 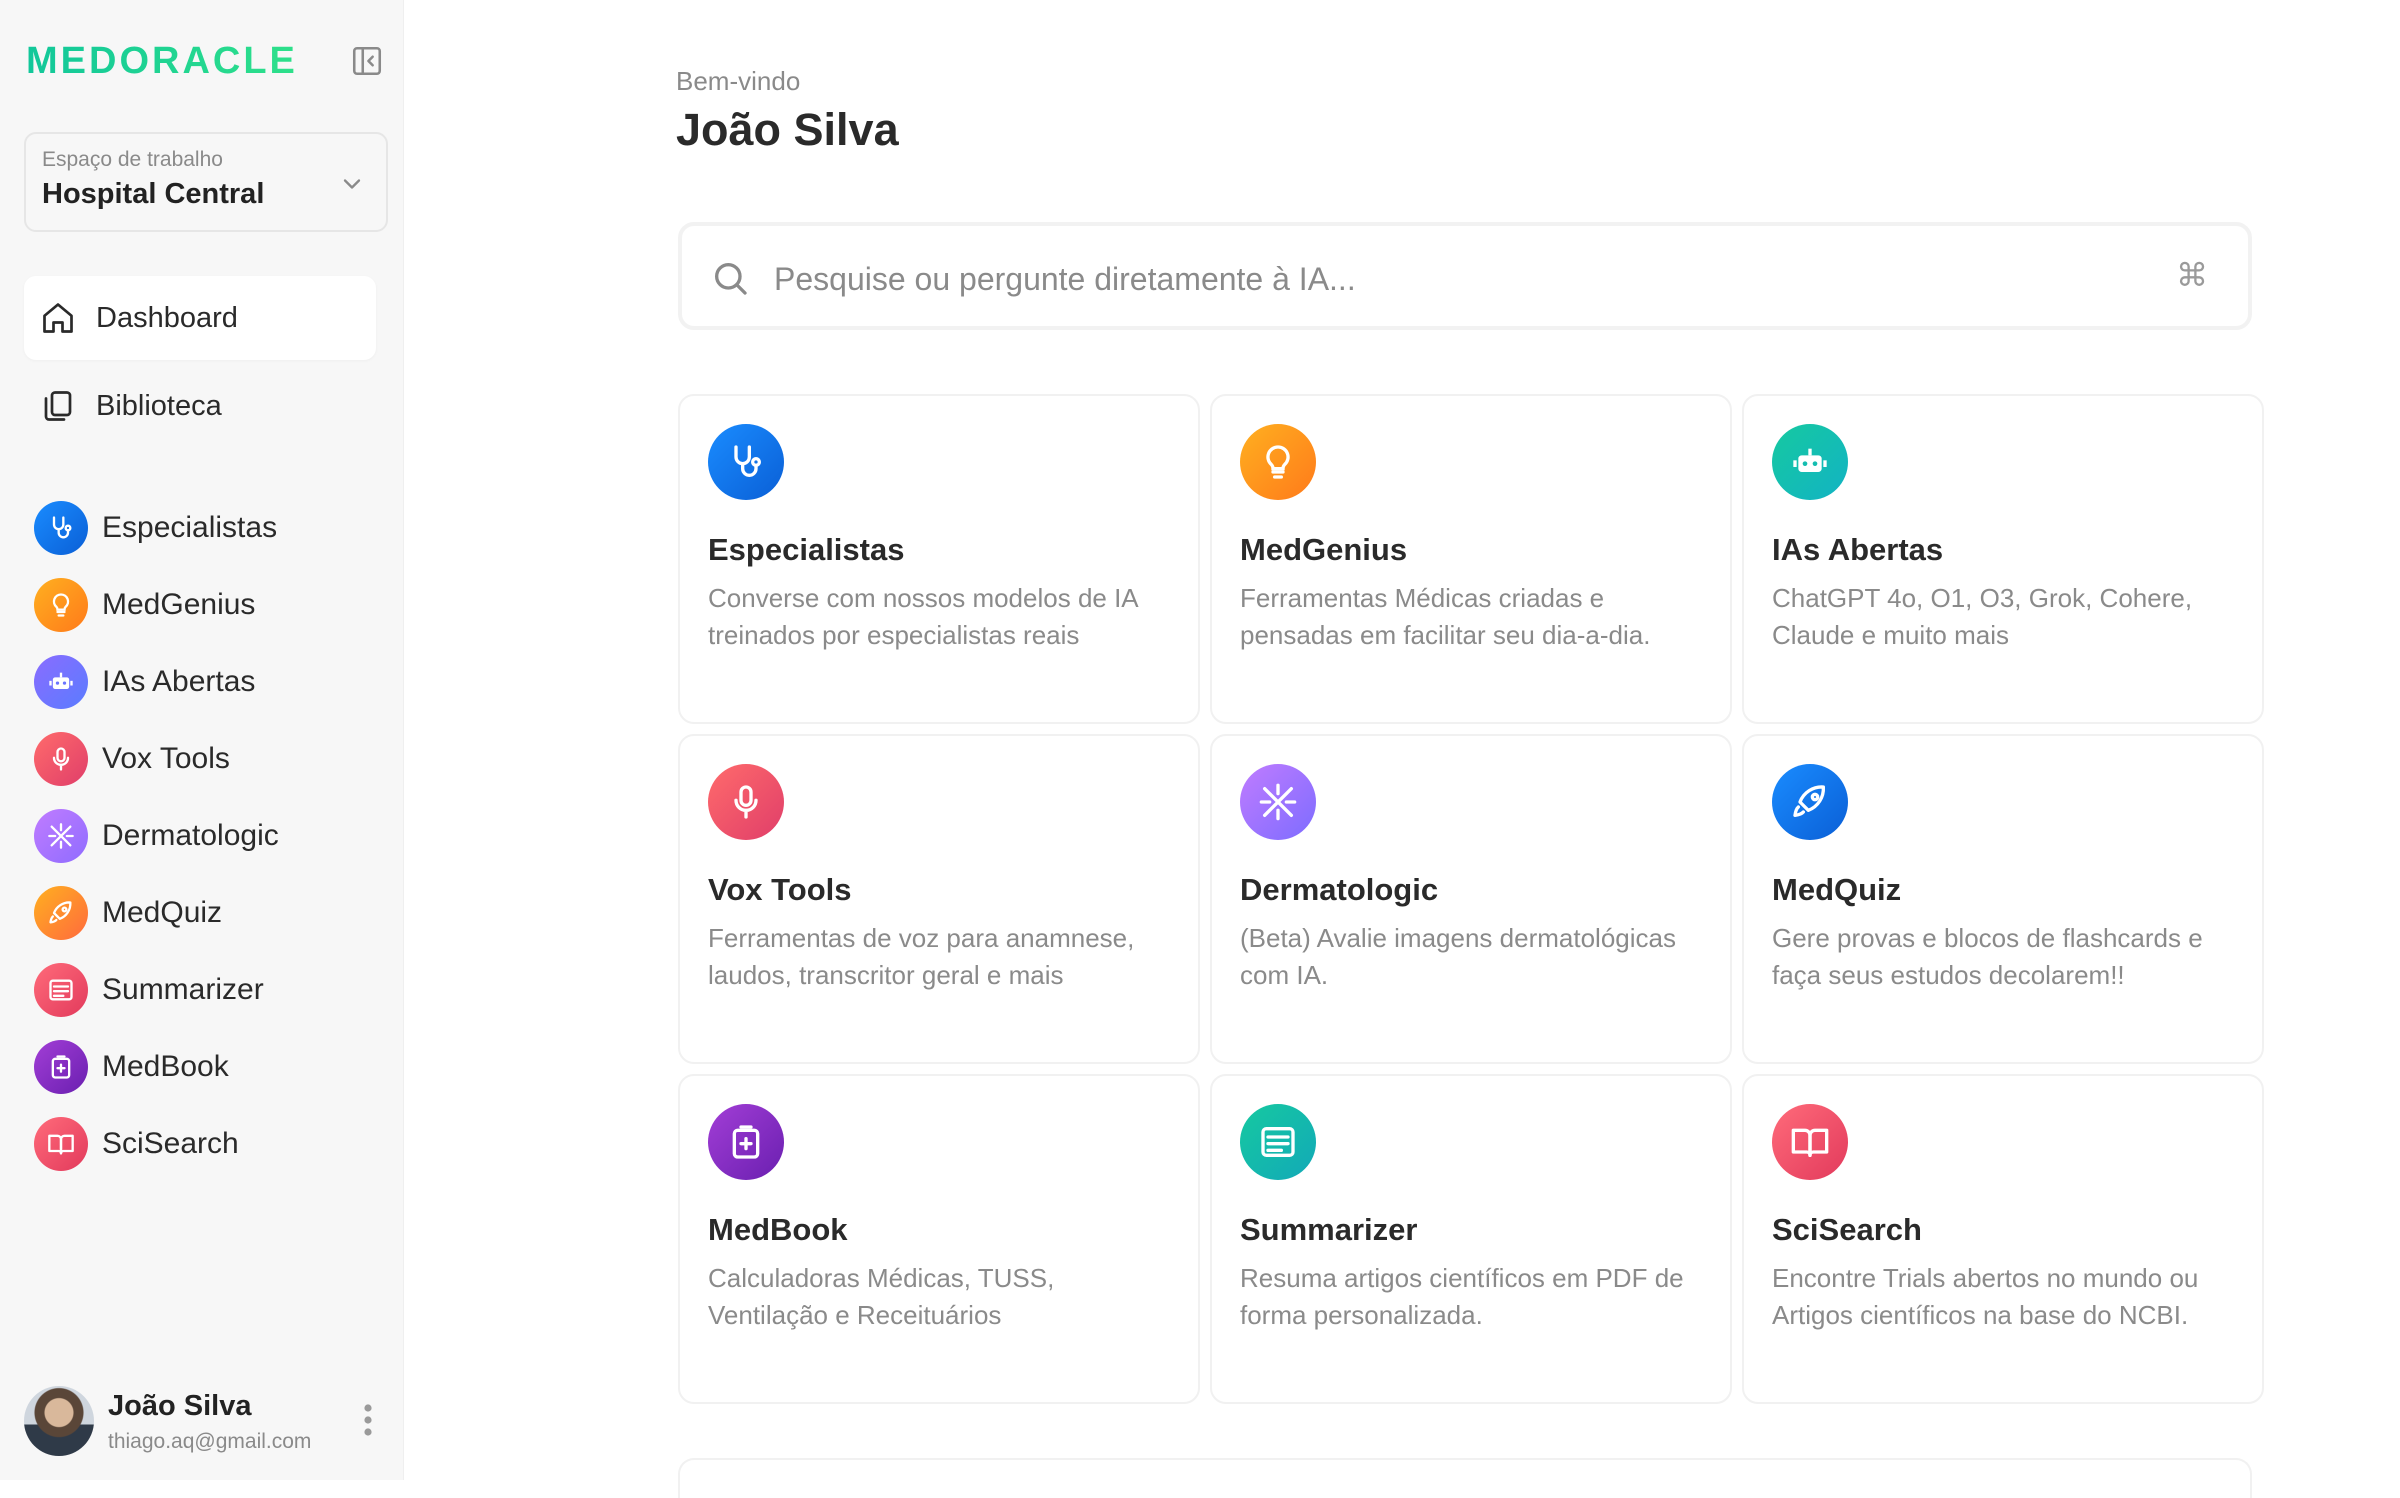 I want to click on chevron-down-icon, so click(x=352, y=184).